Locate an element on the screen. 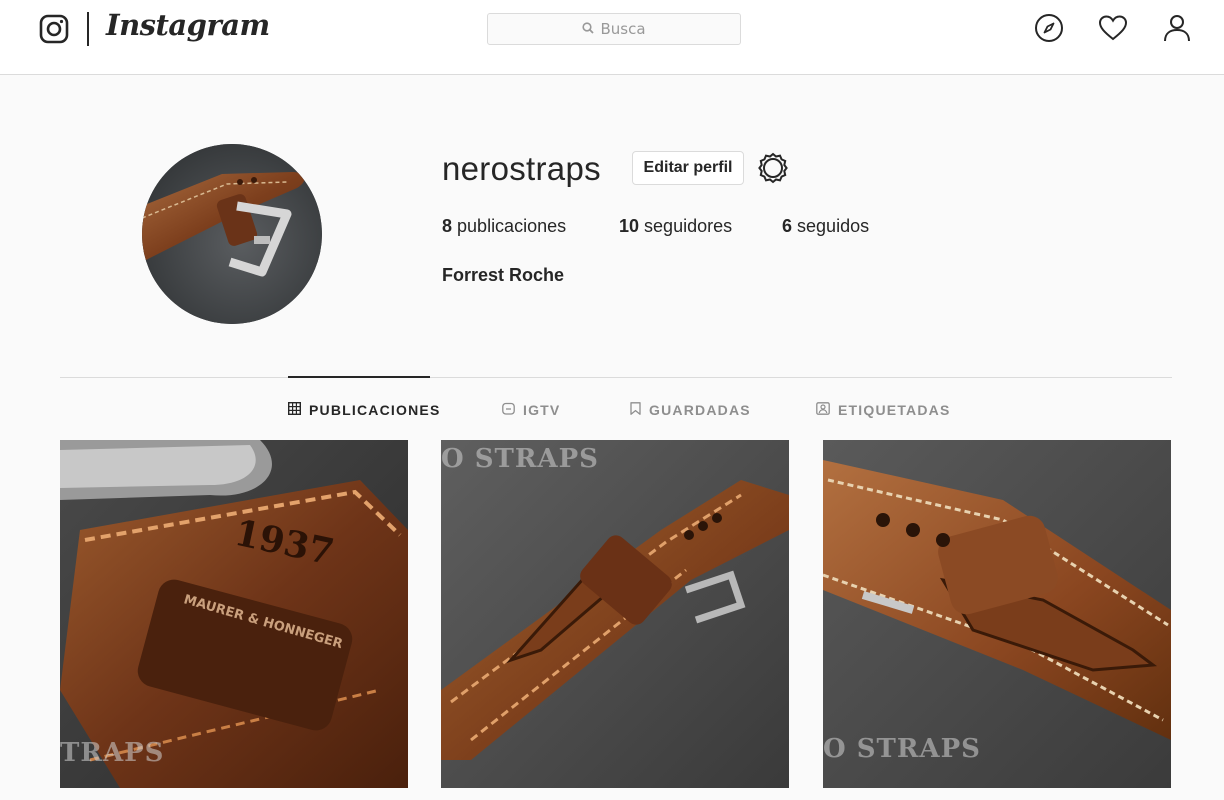 This screenshot has width=1224, height=800. edit-profile-button: Editar perfil is located at coordinates (688, 168).